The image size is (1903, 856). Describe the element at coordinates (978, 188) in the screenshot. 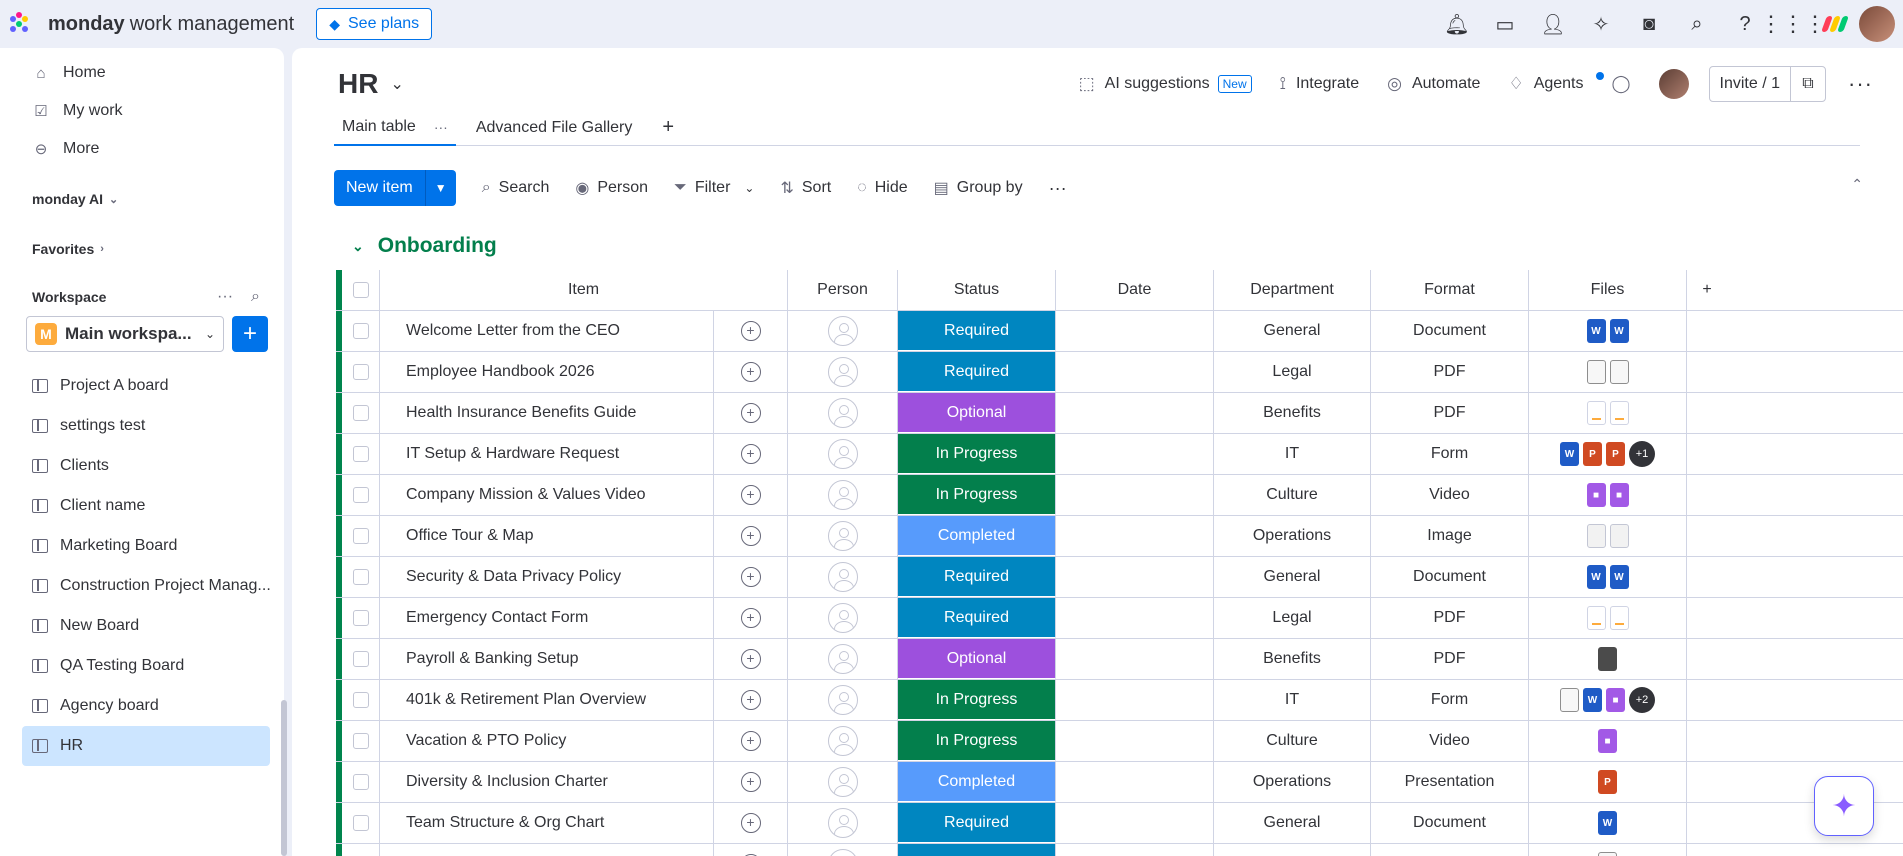

I see `group-by-button: ▤ Group by` at that location.